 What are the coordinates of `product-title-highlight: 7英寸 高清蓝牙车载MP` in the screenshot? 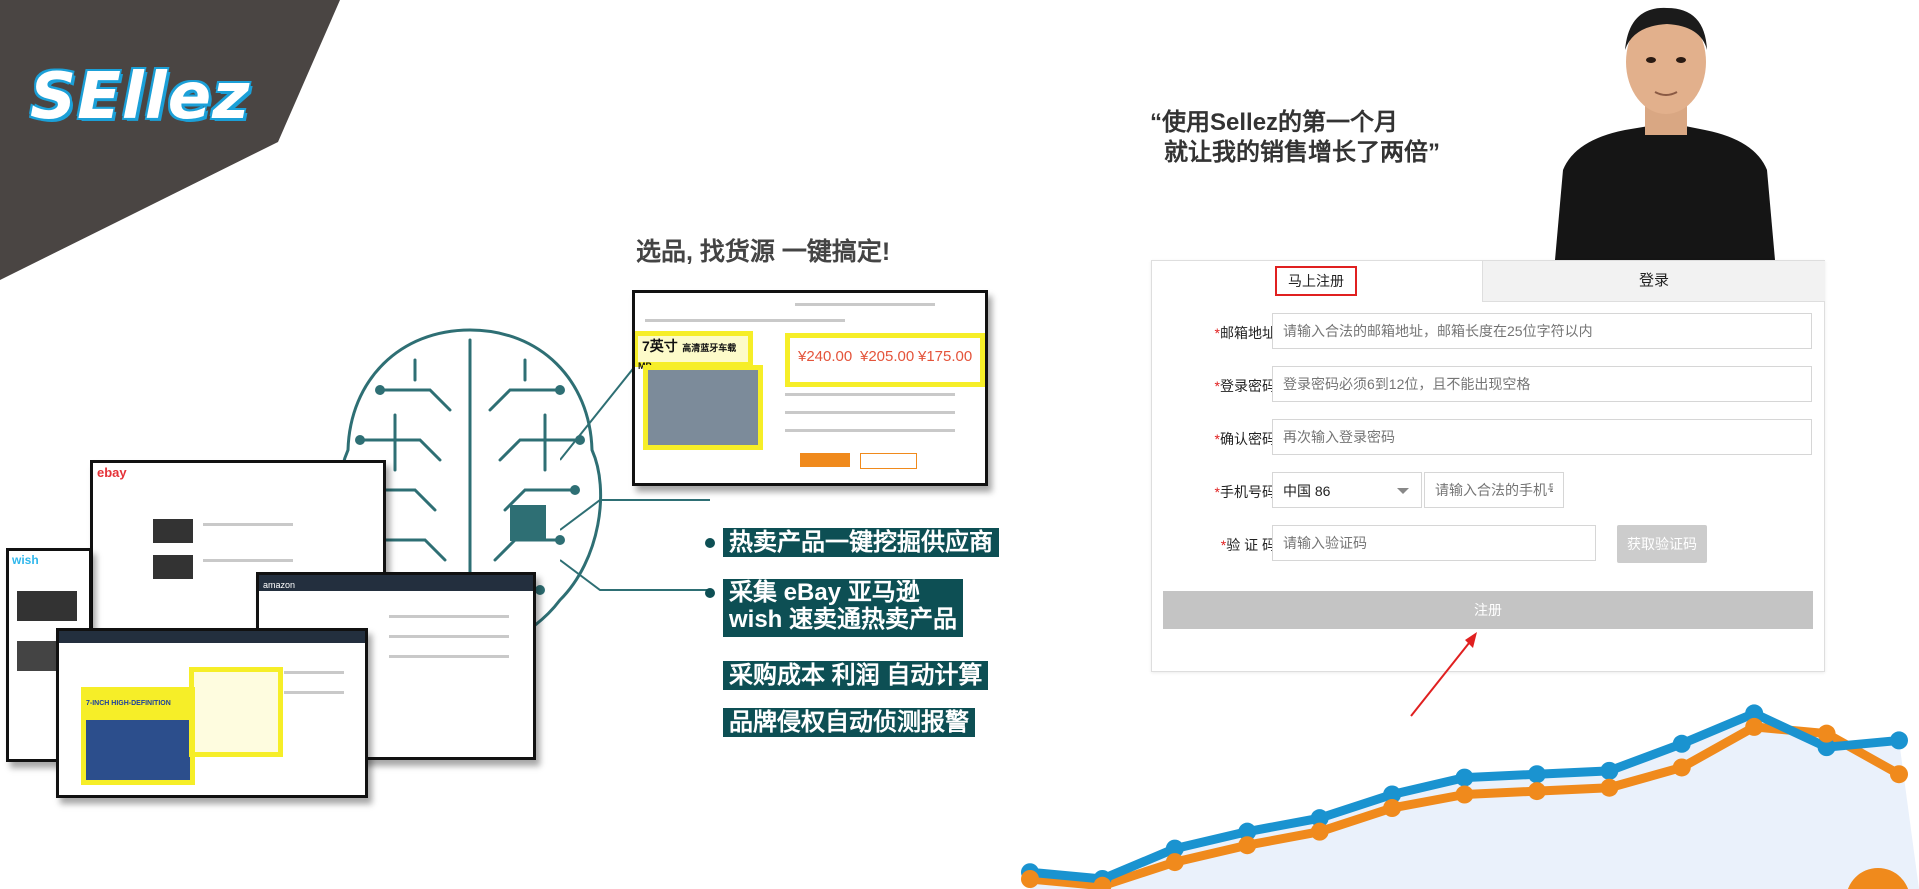 It's located at (694, 351).